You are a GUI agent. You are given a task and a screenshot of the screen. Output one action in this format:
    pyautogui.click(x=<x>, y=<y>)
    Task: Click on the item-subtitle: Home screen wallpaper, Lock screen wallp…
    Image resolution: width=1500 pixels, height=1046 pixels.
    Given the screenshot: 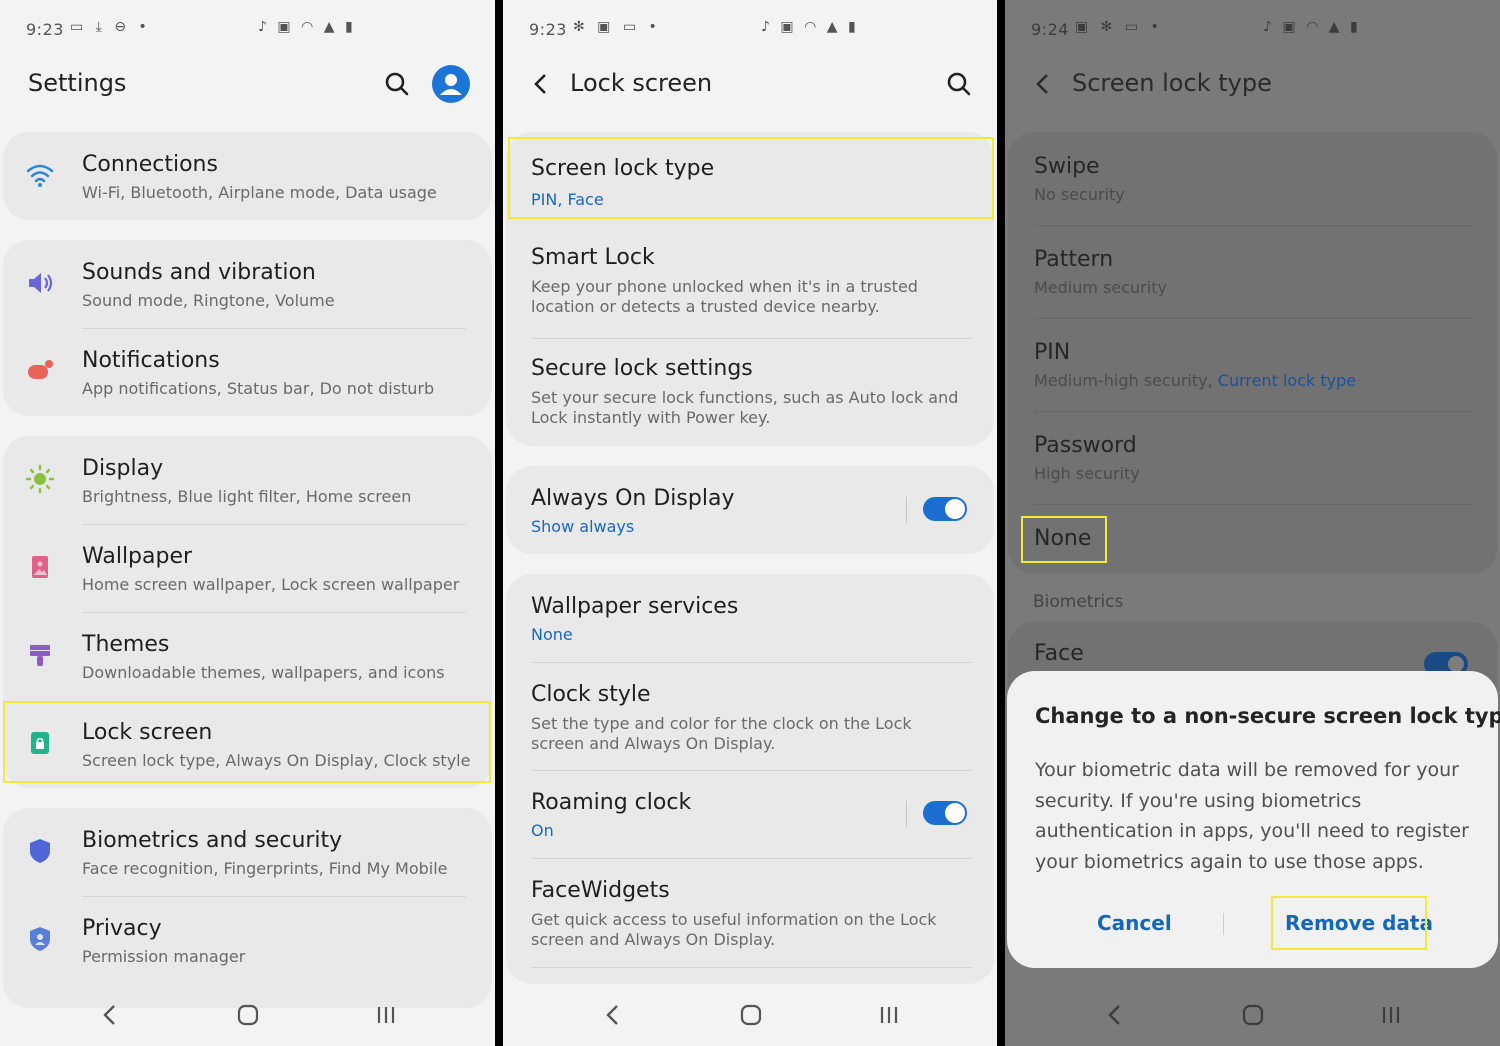 What is the action you would take?
    pyautogui.click(x=271, y=584)
    